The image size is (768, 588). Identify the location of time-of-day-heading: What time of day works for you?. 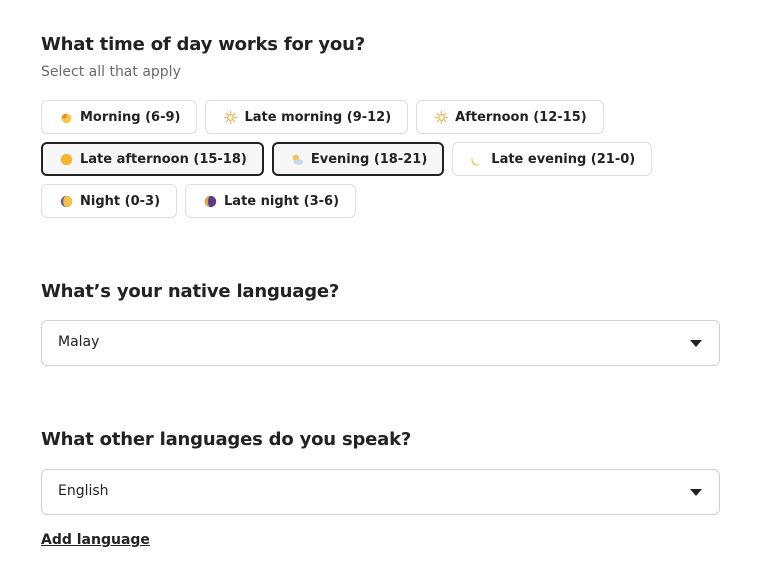
(203, 44).